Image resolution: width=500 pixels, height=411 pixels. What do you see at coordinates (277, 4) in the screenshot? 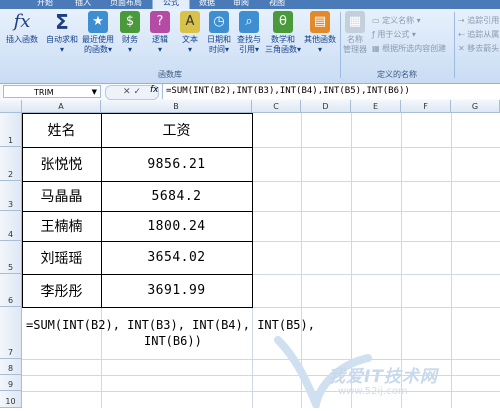
I see `tab-view: 视图` at bounding box center [277, 4].